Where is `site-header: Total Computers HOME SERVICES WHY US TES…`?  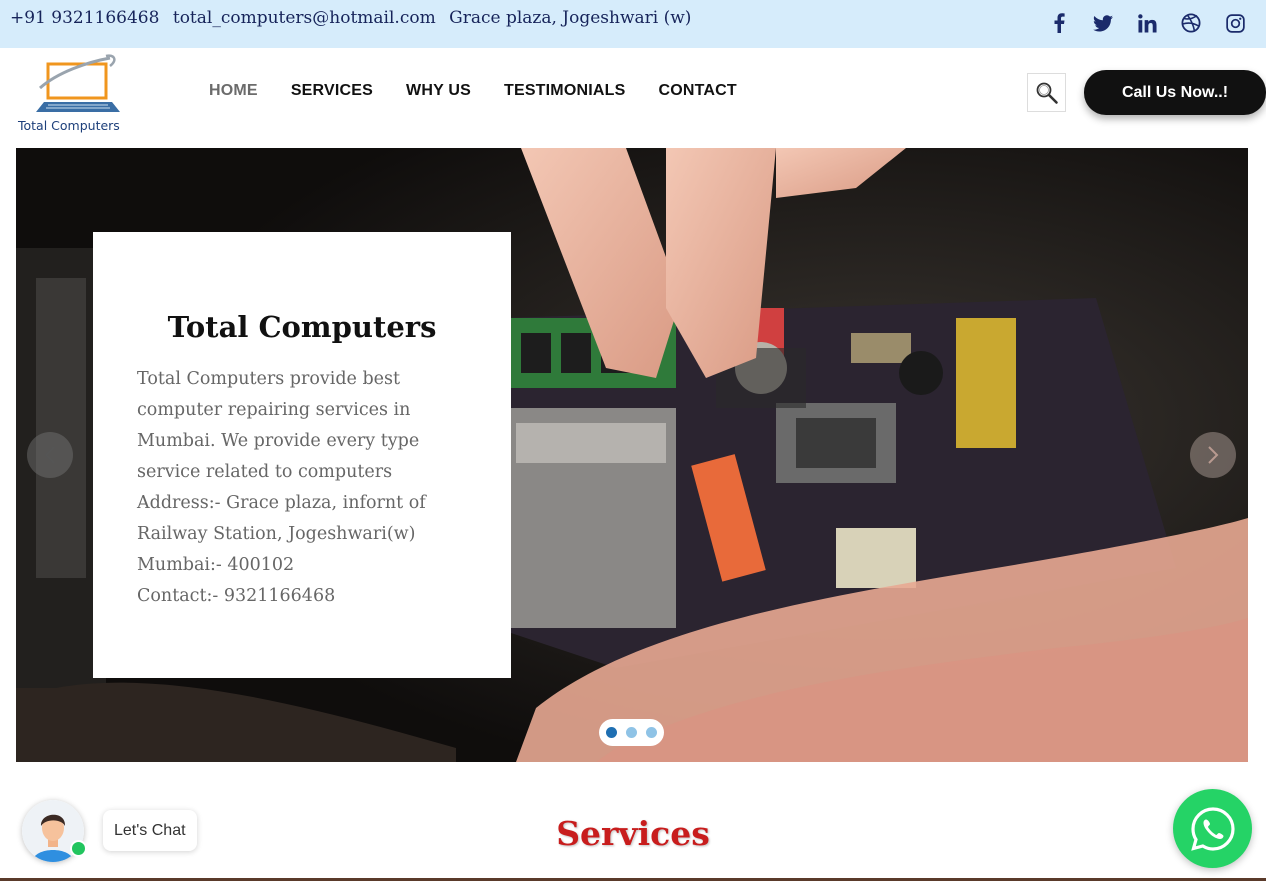
site-header: Total Computers HOME SERVICES WHY US TES… is located at coordinates (633, 98).